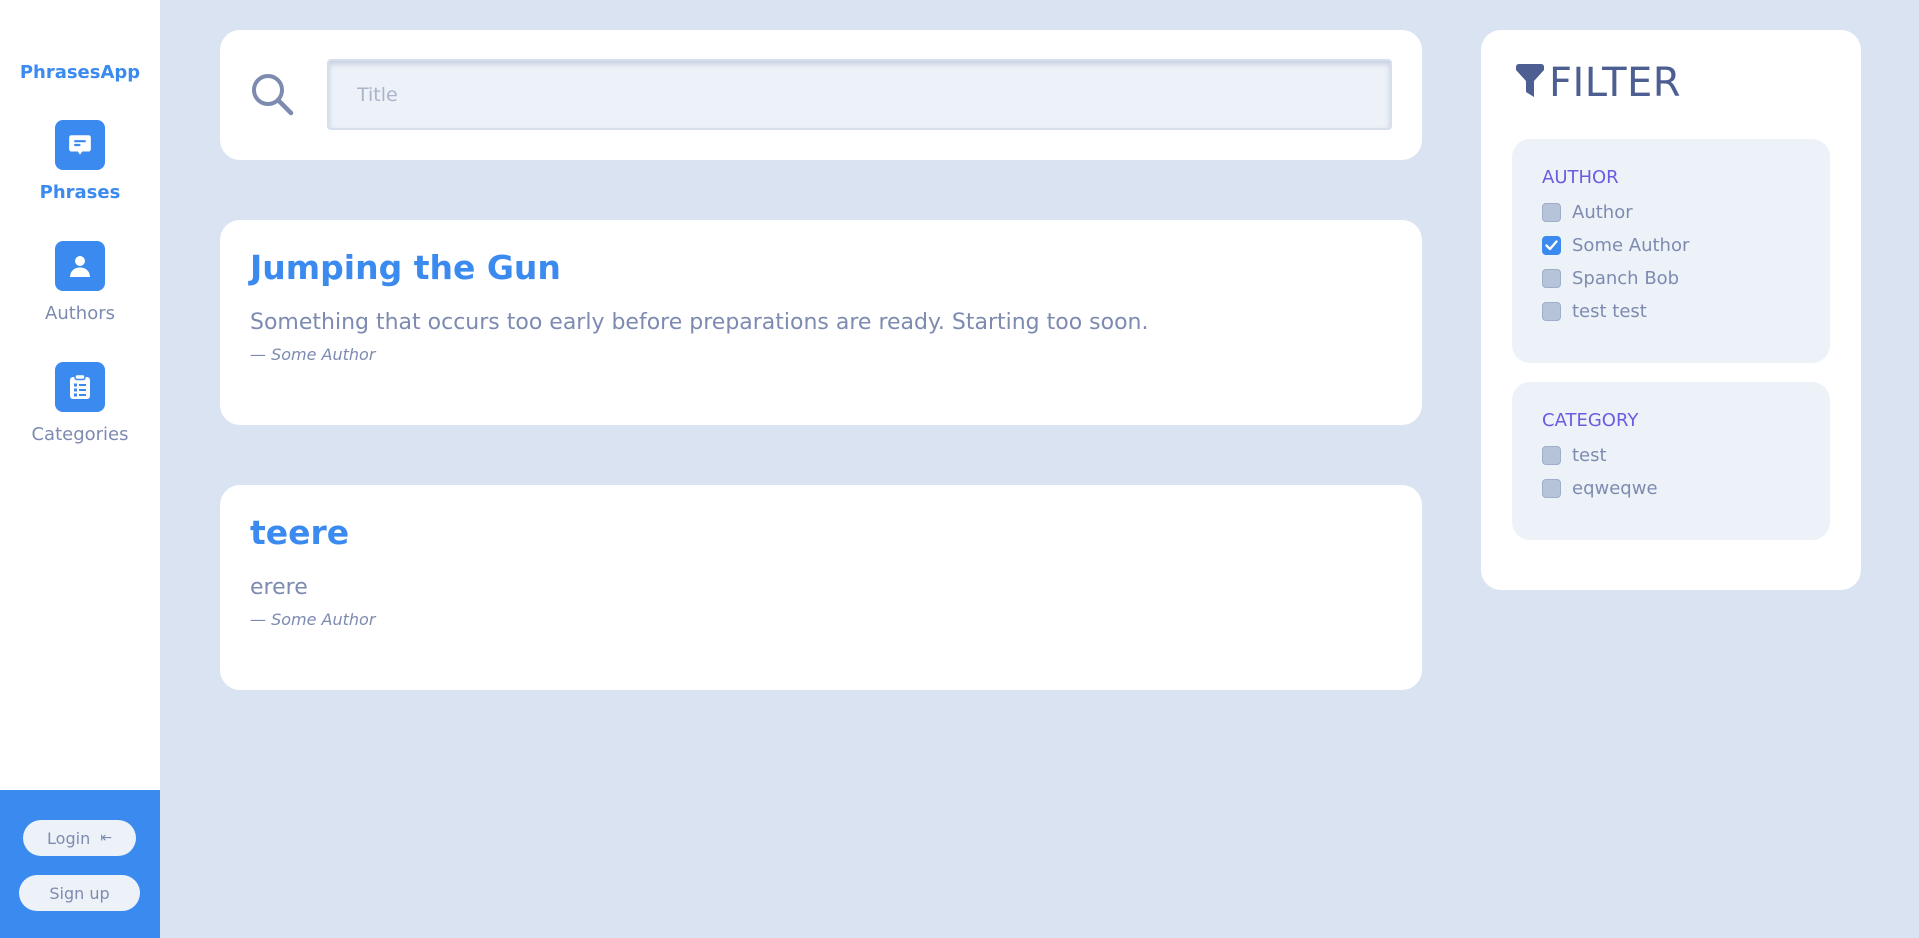 The image size is (1919, 938). I want to click on option-label: Spanch Bob, so click(1626, 278).